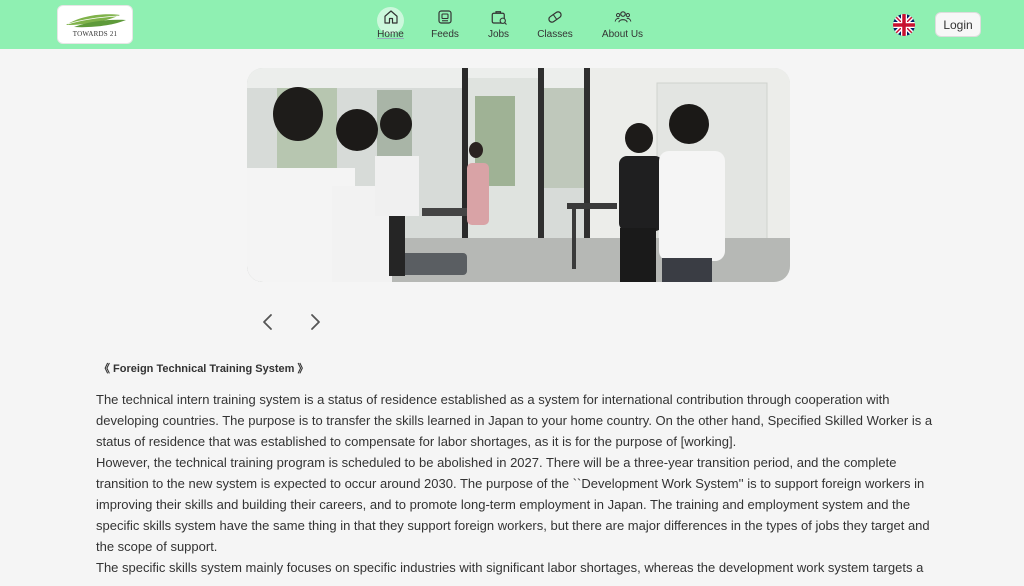 The height and width of the screenshot is (586, 1024). I want to click on carousel-prev-button, so click(268, 322).